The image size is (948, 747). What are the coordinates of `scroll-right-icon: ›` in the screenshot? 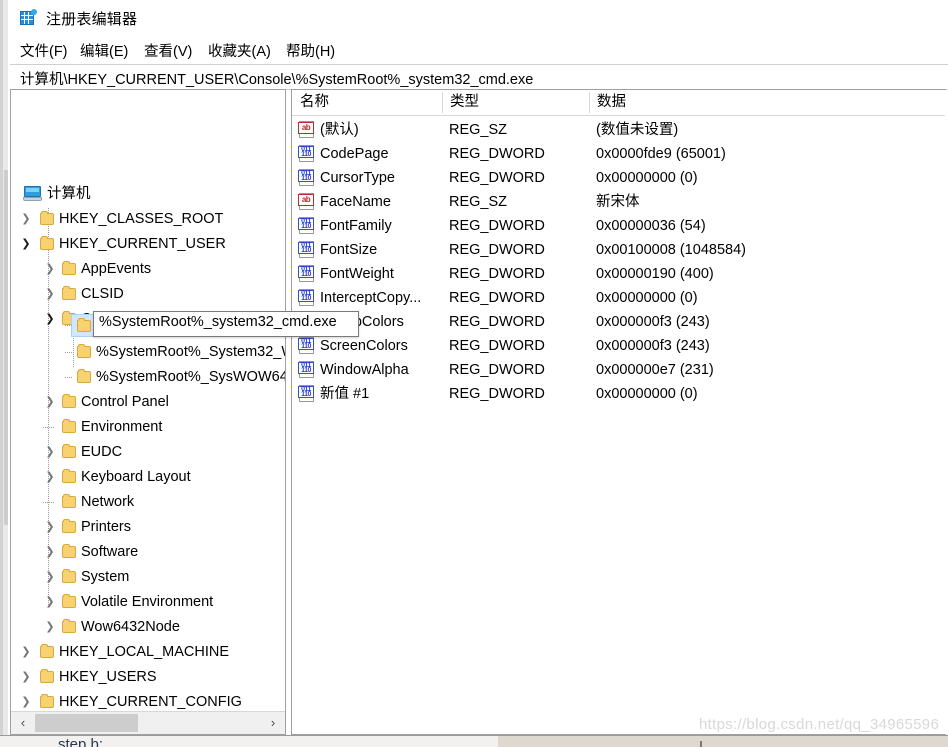 It's located at (273, 723).